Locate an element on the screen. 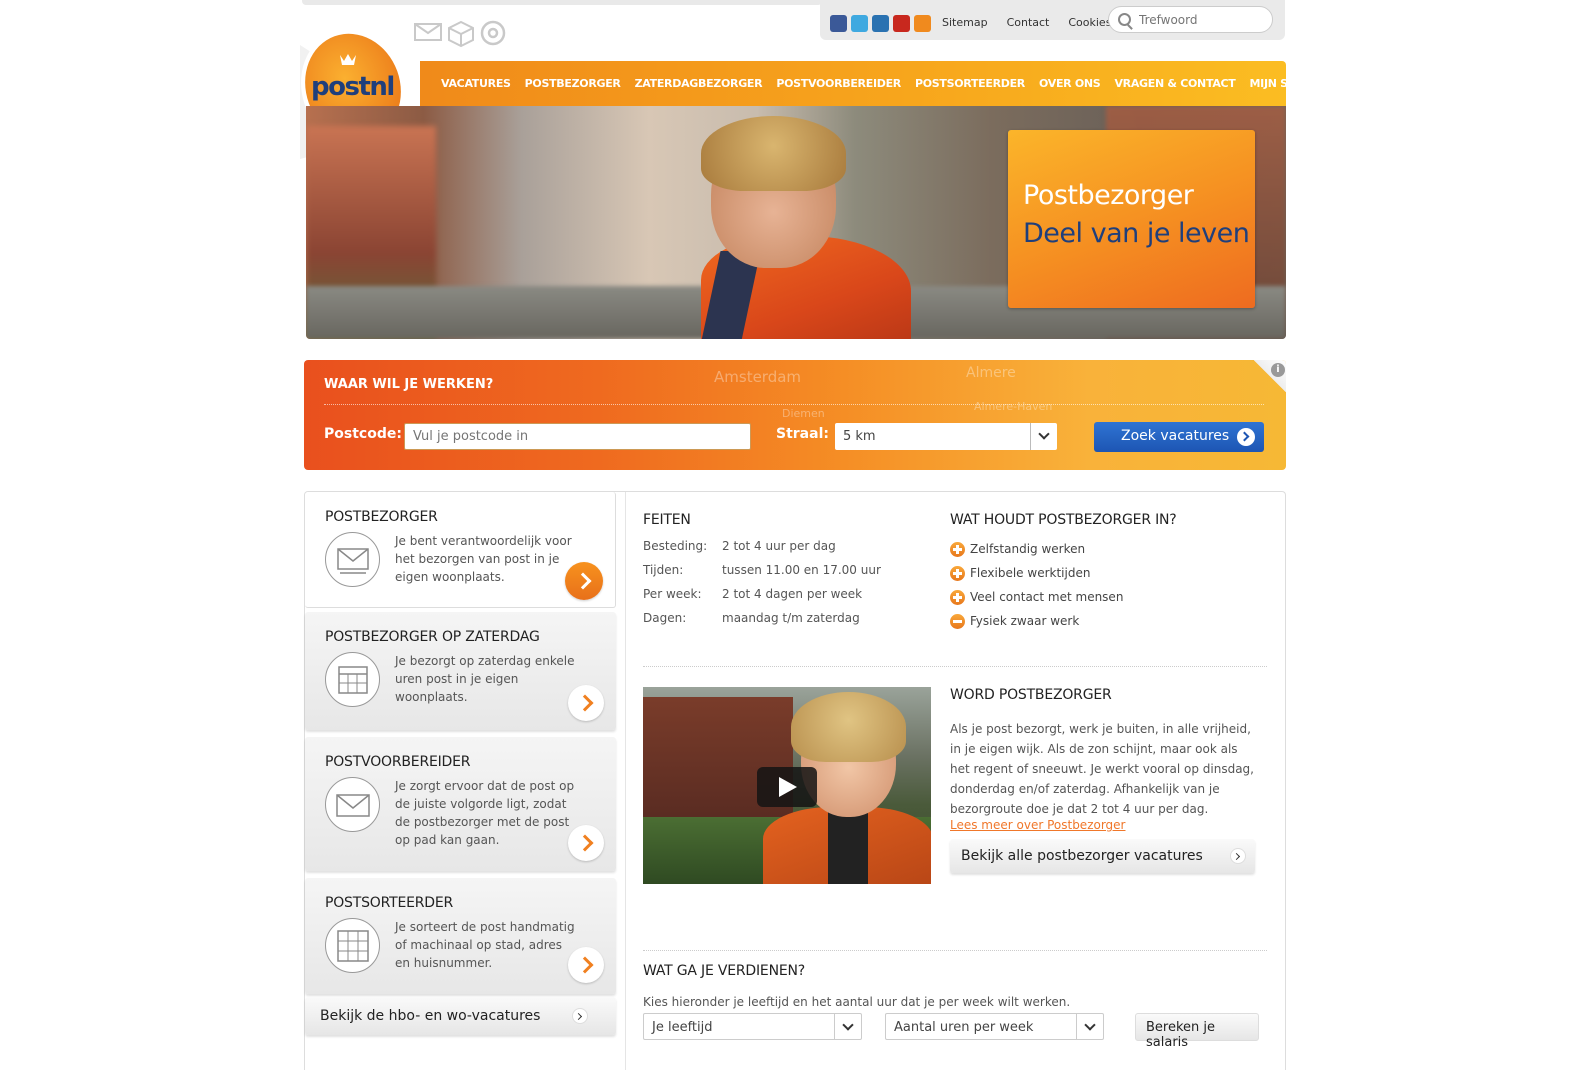  card-title: POSTBEZORGER is located at coordinates (381, 517).